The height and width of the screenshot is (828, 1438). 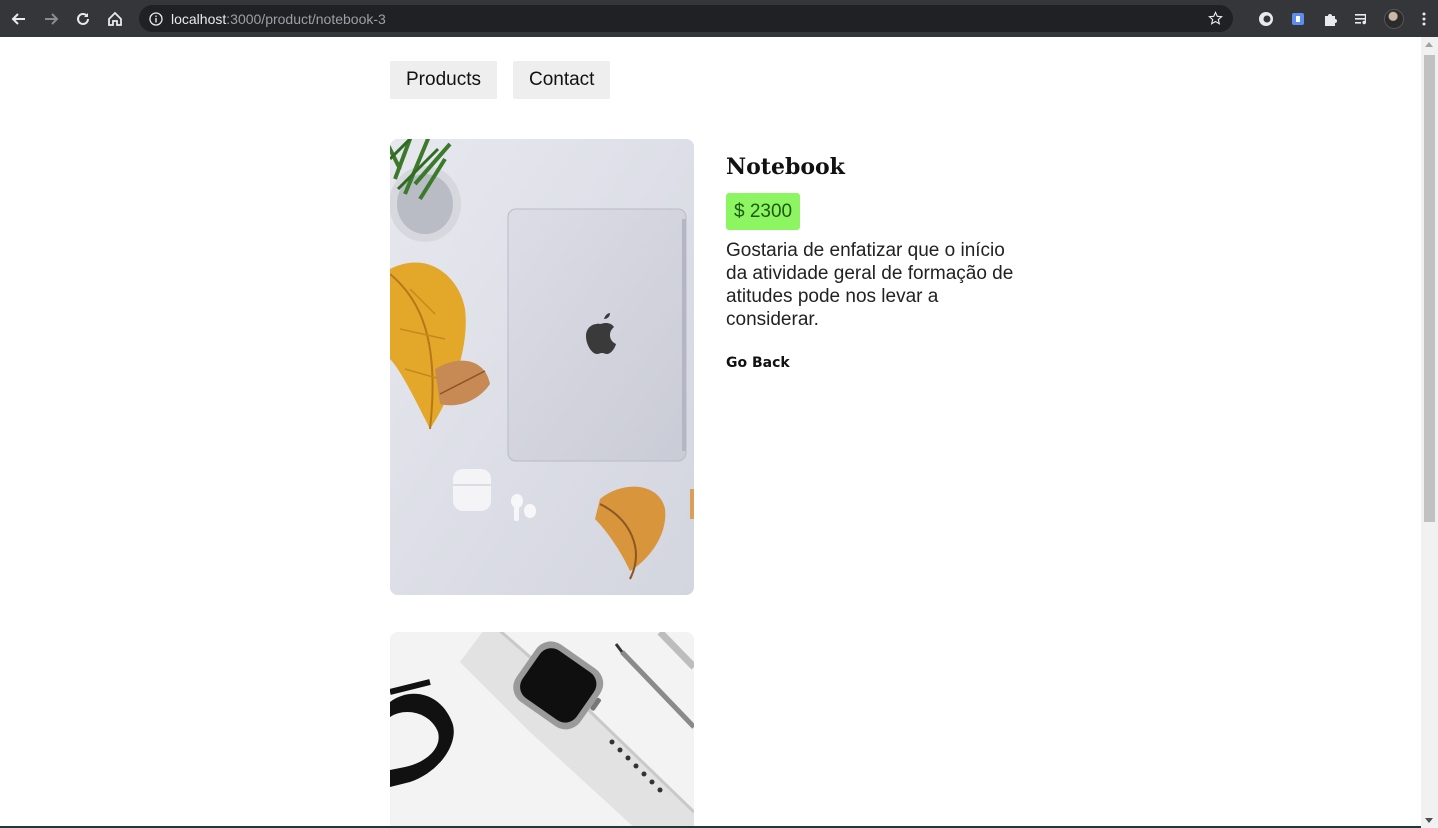 I want to click on playlist-icon, so click(x=1360, y=18).